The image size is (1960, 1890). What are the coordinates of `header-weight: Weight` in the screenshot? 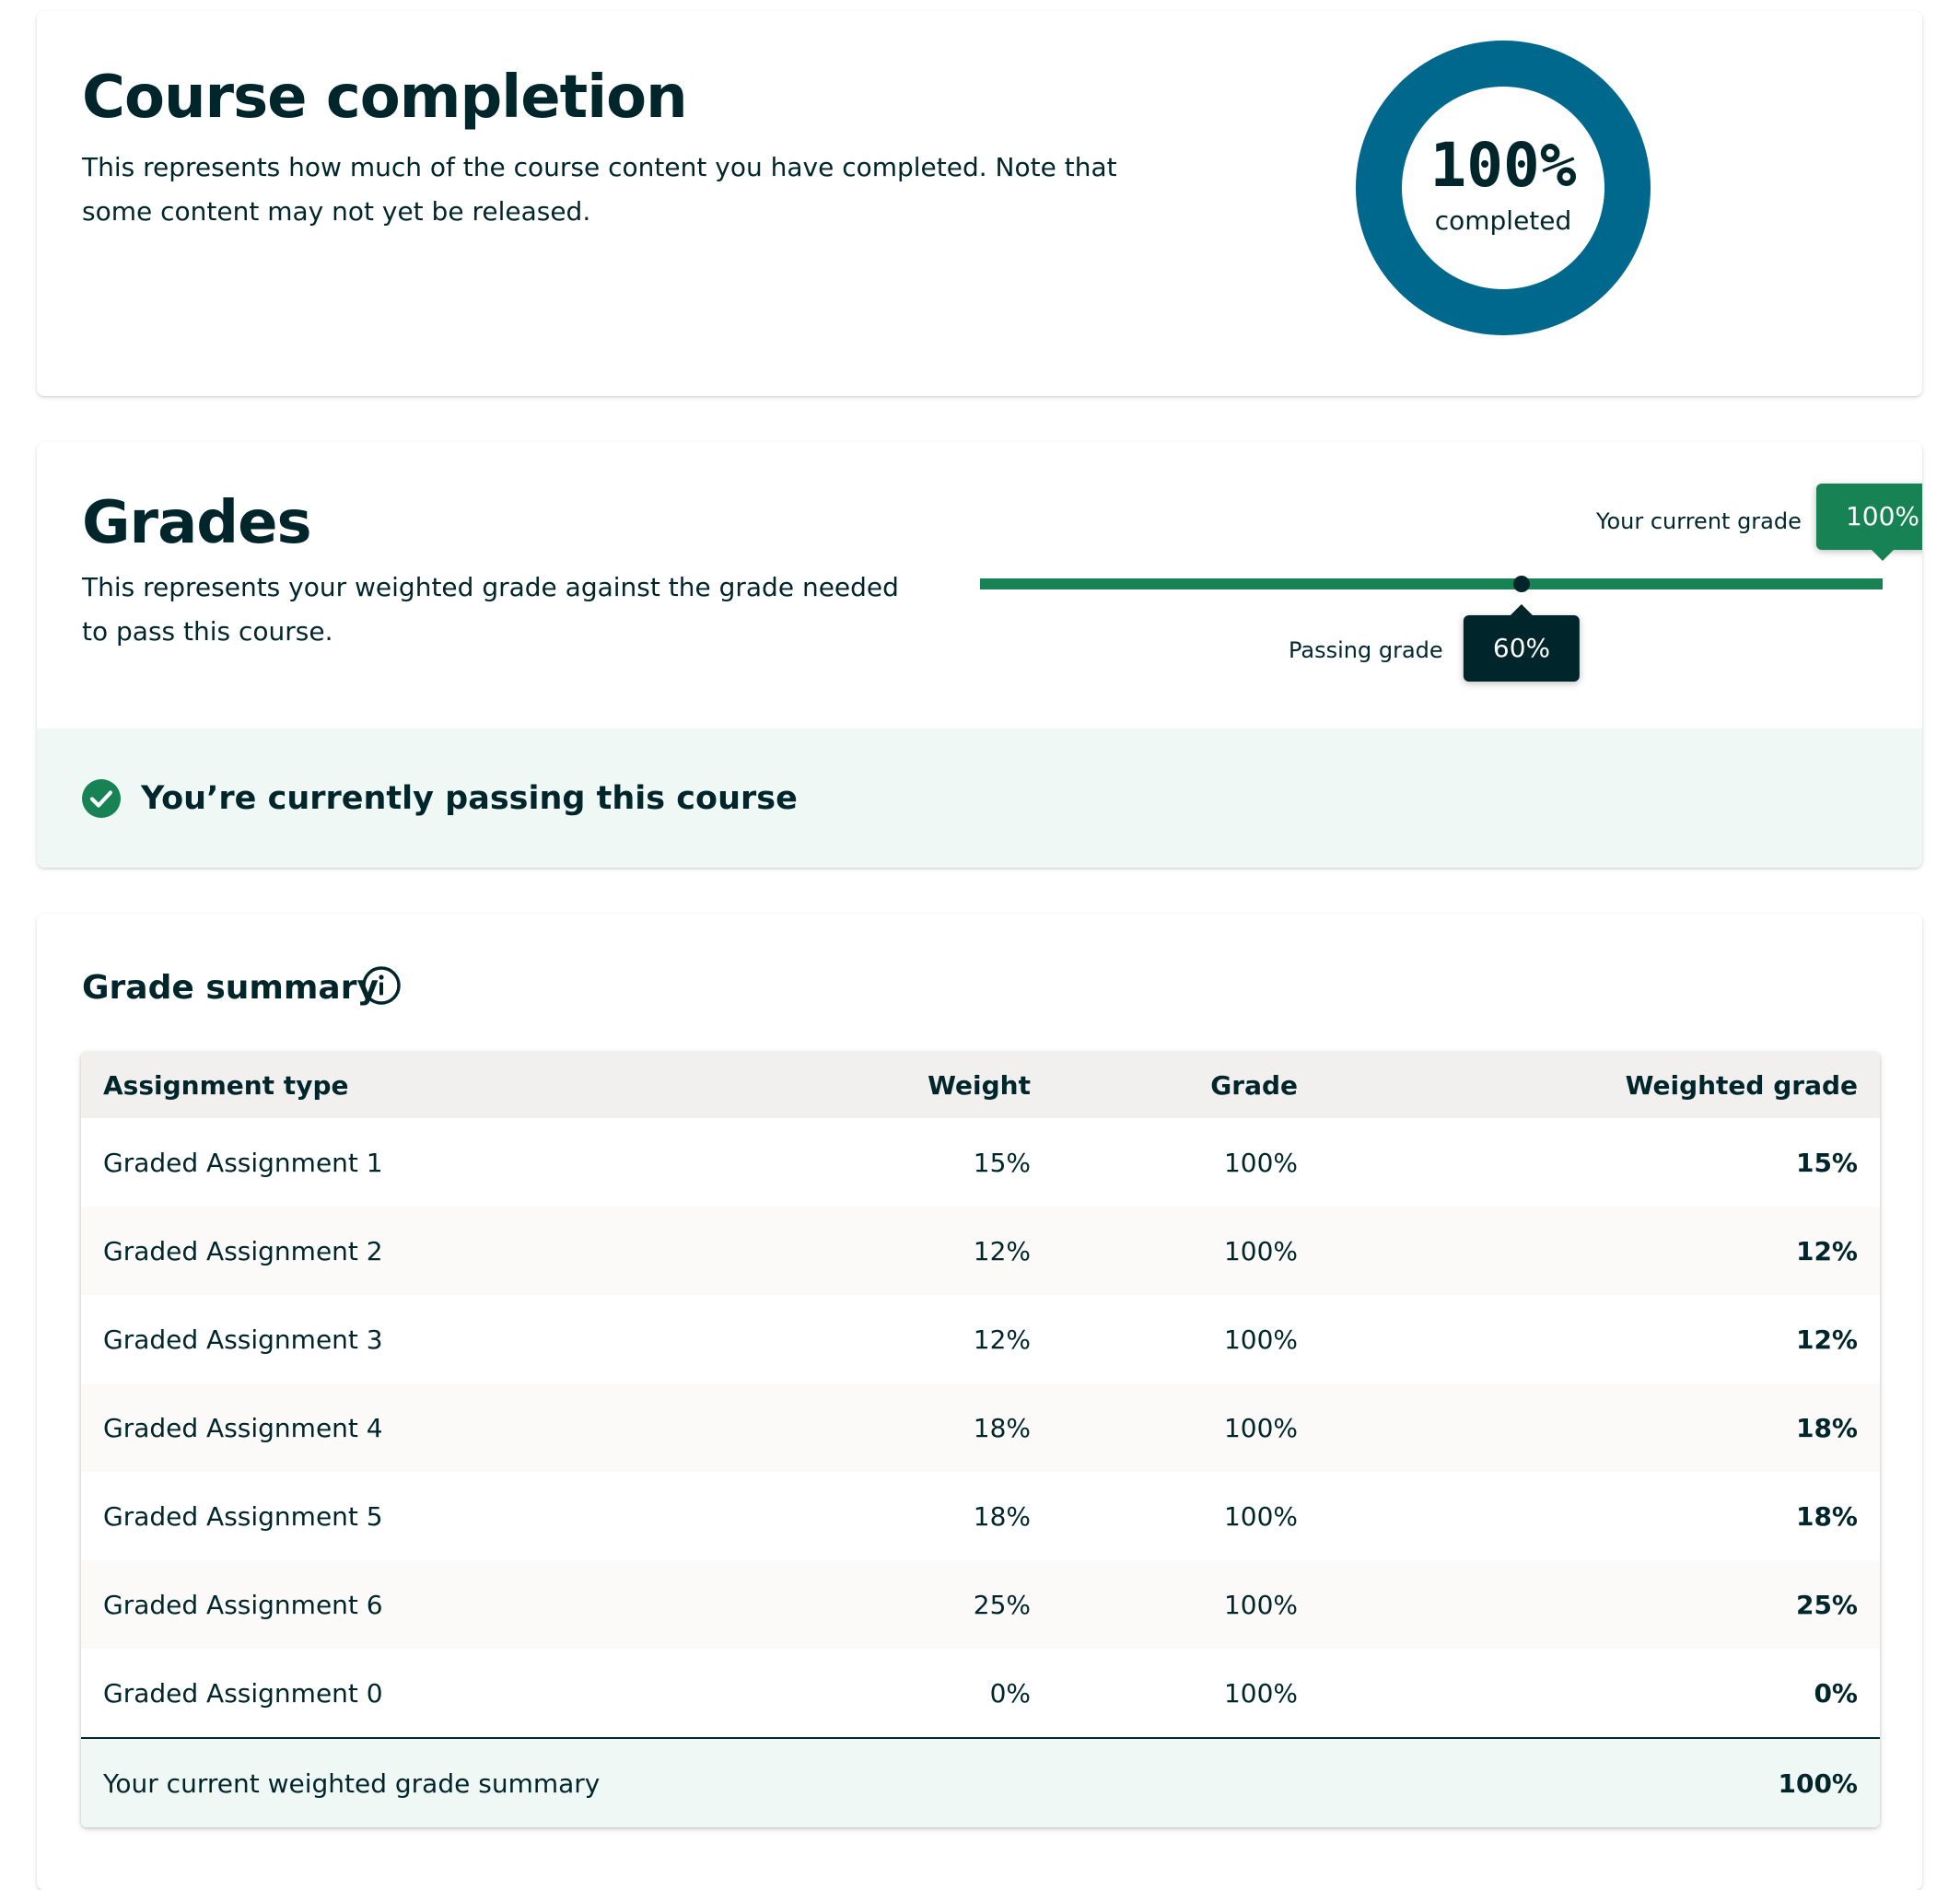 It's located at (963, 1085).